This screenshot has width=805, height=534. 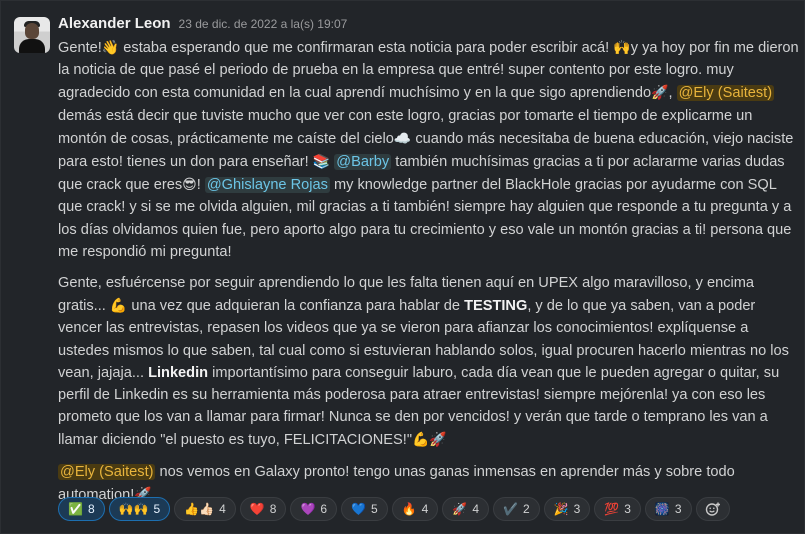 I want to click on books-emoji: 📚, so click(x=321, y=161).